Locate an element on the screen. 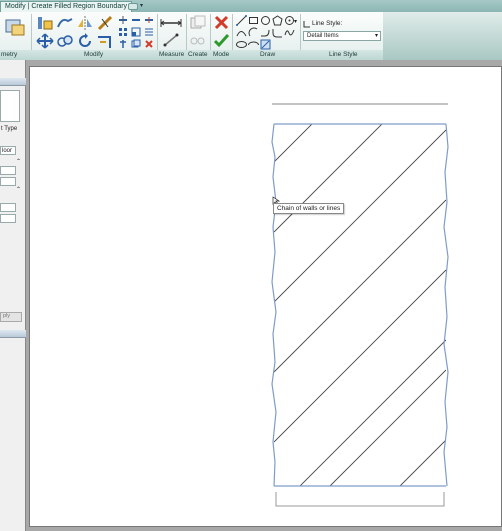 This screenshot has width=502, height=531. pin-icon is located at coordinates (123, 44).